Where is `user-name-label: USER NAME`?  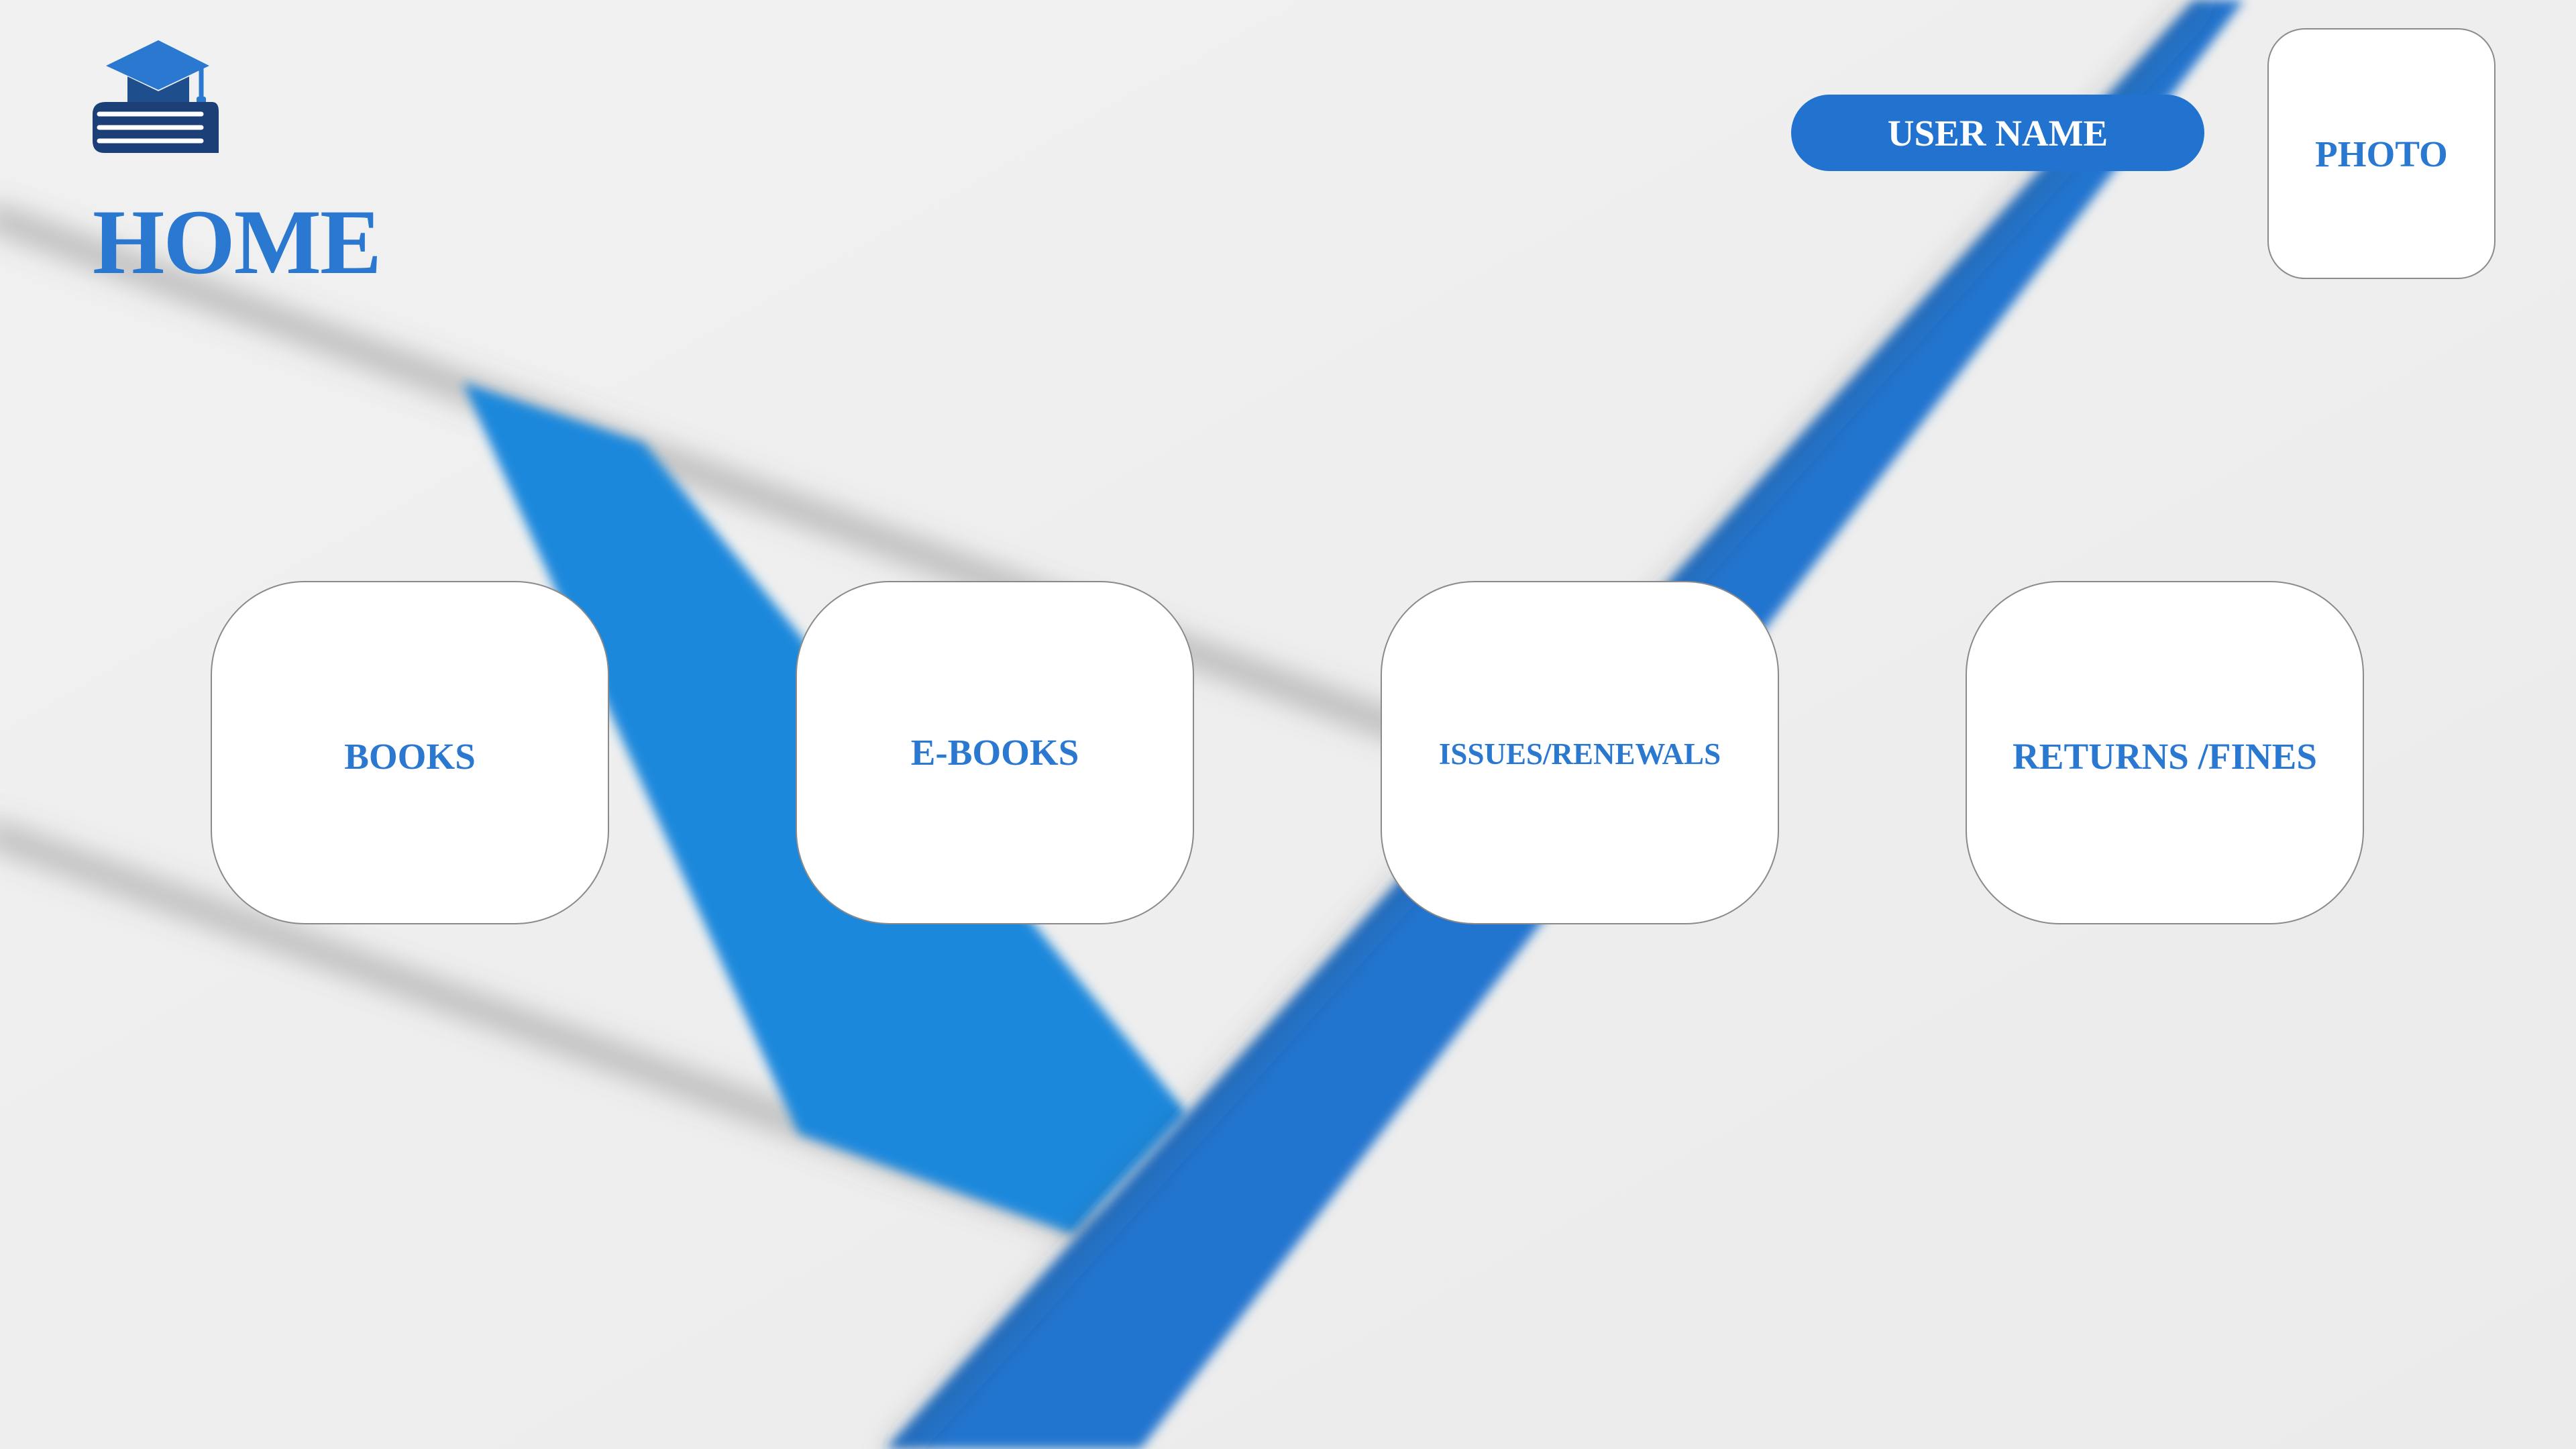
user-name-label: USER NAME is located at coordinates (1997, 133).